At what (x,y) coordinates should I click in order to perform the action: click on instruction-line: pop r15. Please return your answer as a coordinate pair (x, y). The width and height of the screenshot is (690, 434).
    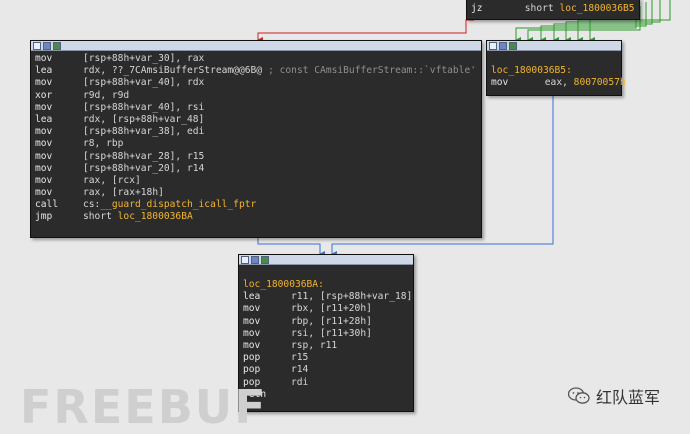
    Looking at the image, I should click on (326, 358).